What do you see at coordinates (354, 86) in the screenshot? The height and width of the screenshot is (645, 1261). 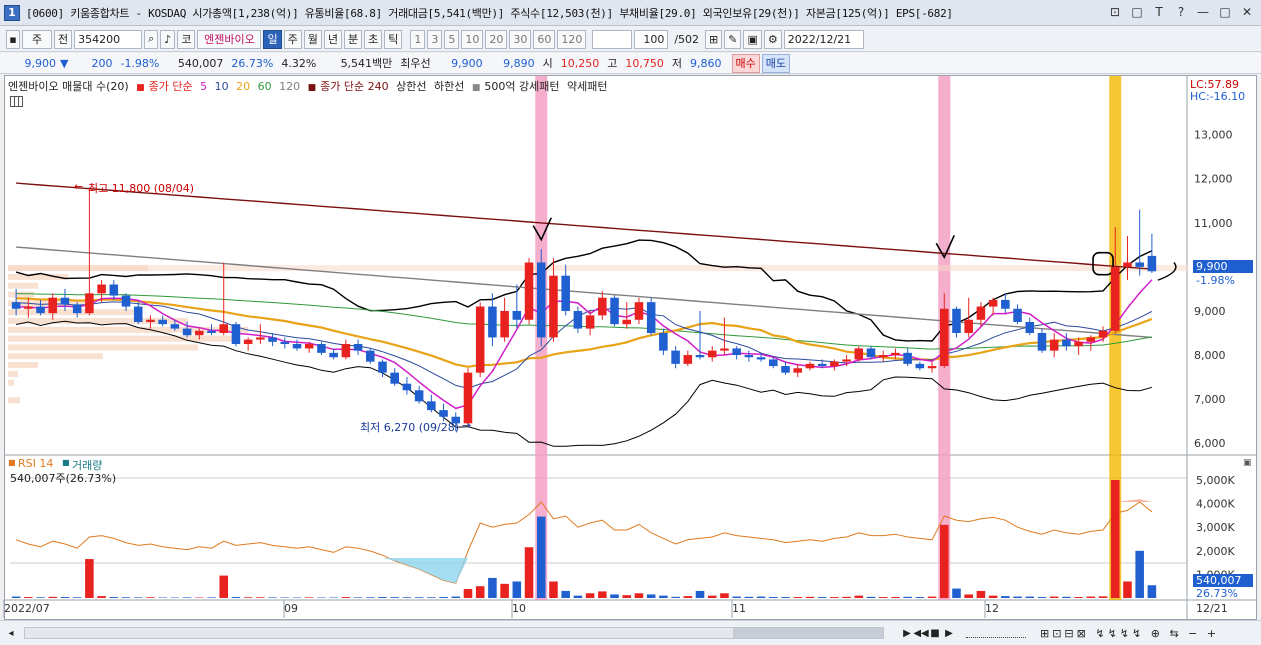 I see `legend-ma240: 종가 단순 240` at bounding box center [354, 86].